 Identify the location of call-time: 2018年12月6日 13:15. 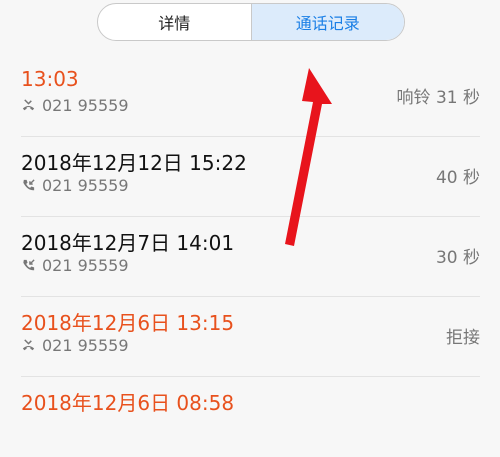
(128, 323).